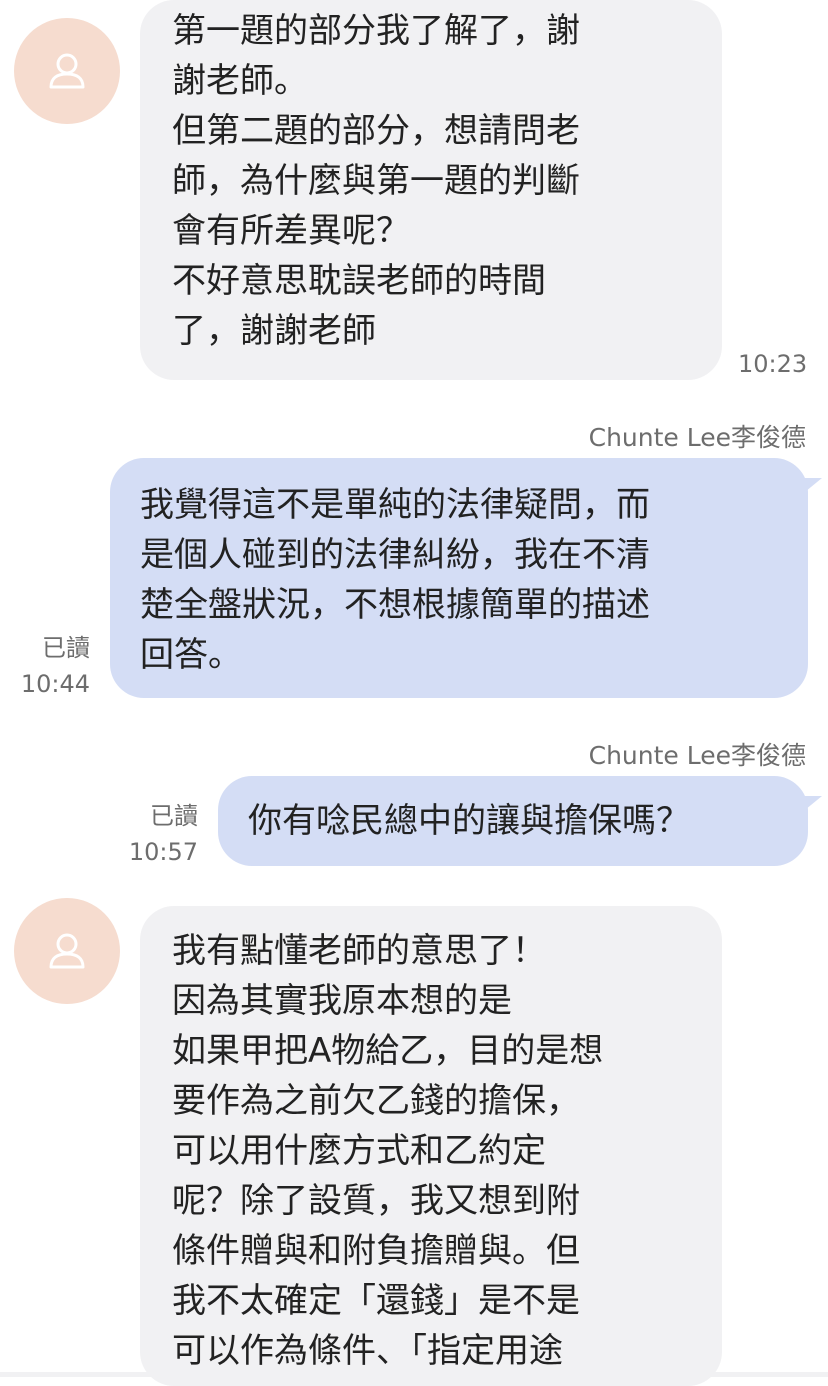  I want to click on screen-bottom-edge, so click(414, 1374).